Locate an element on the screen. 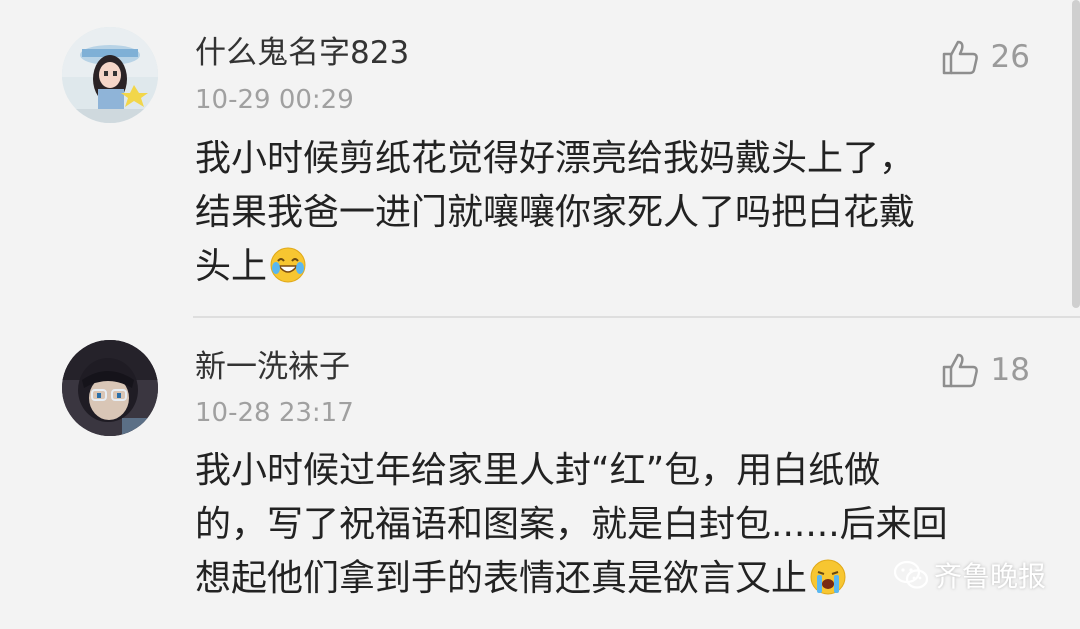 The image size is (1080, 629). comment-line-text: 想起他们拿到手的表情还真是欲言又止 is located at coordinates (501, 578).